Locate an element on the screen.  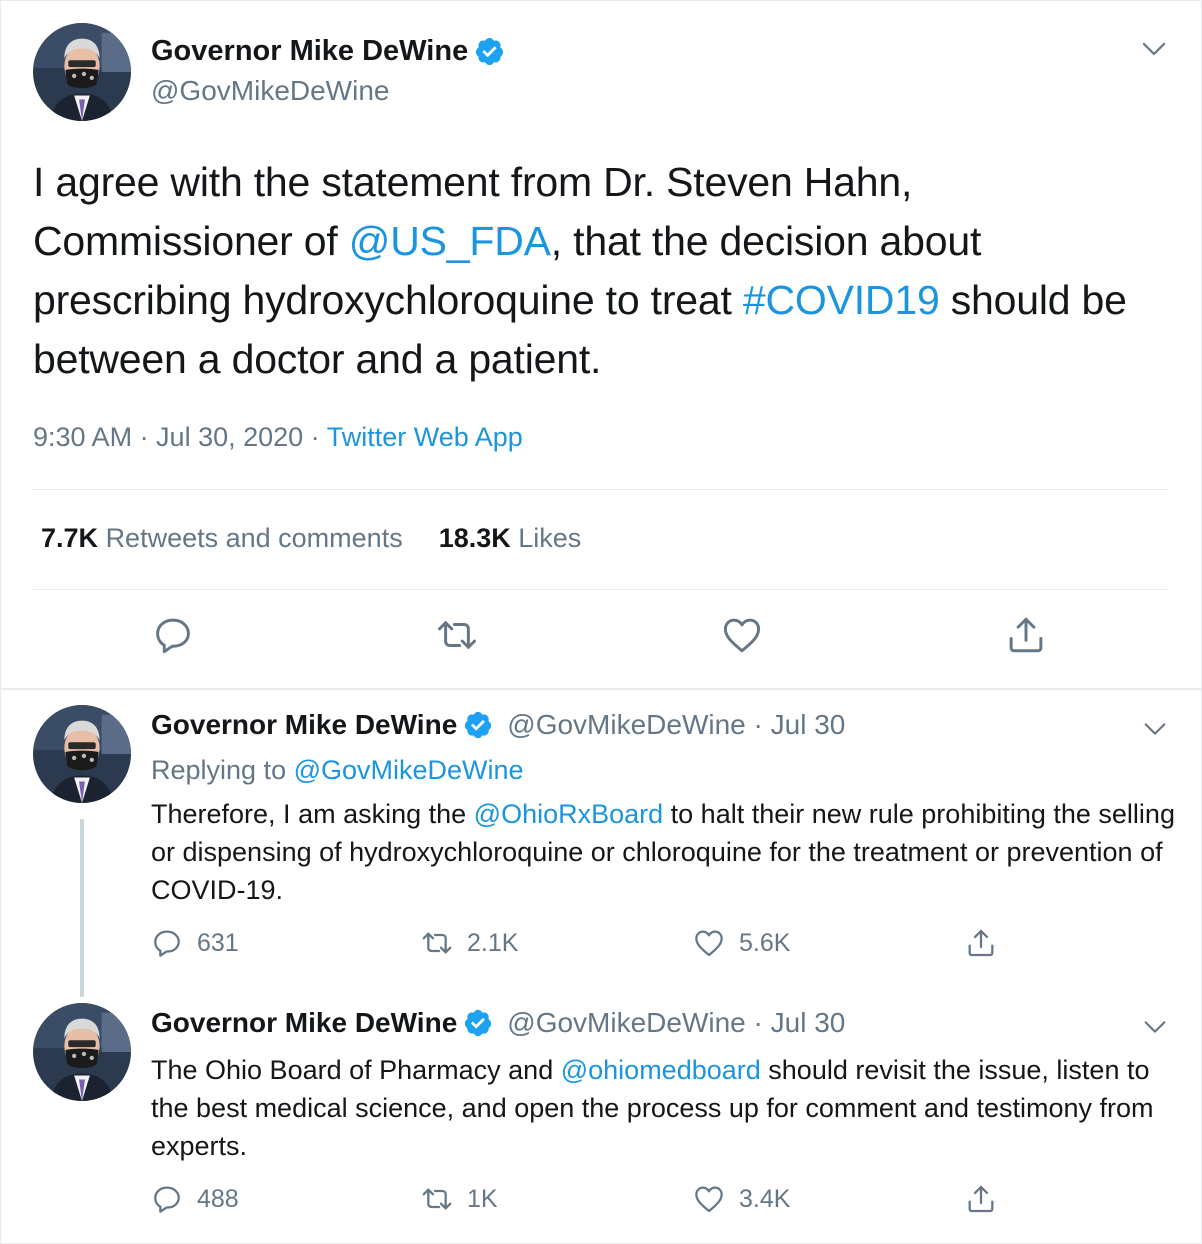
replying-to-handle: @GovMikeDeWine is located at coordinates (409, 770).